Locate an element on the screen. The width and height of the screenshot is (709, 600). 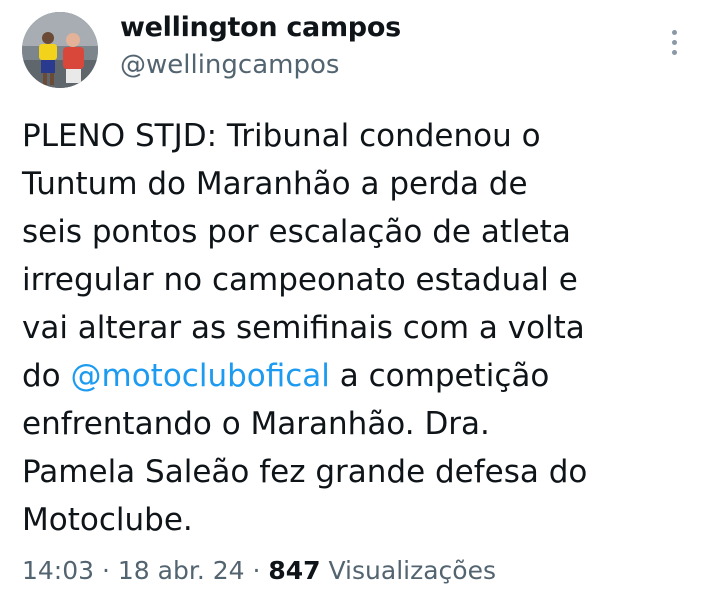
tweet-line: Tuntum do Maranhão a perda de is located at coordinates (275, 184).